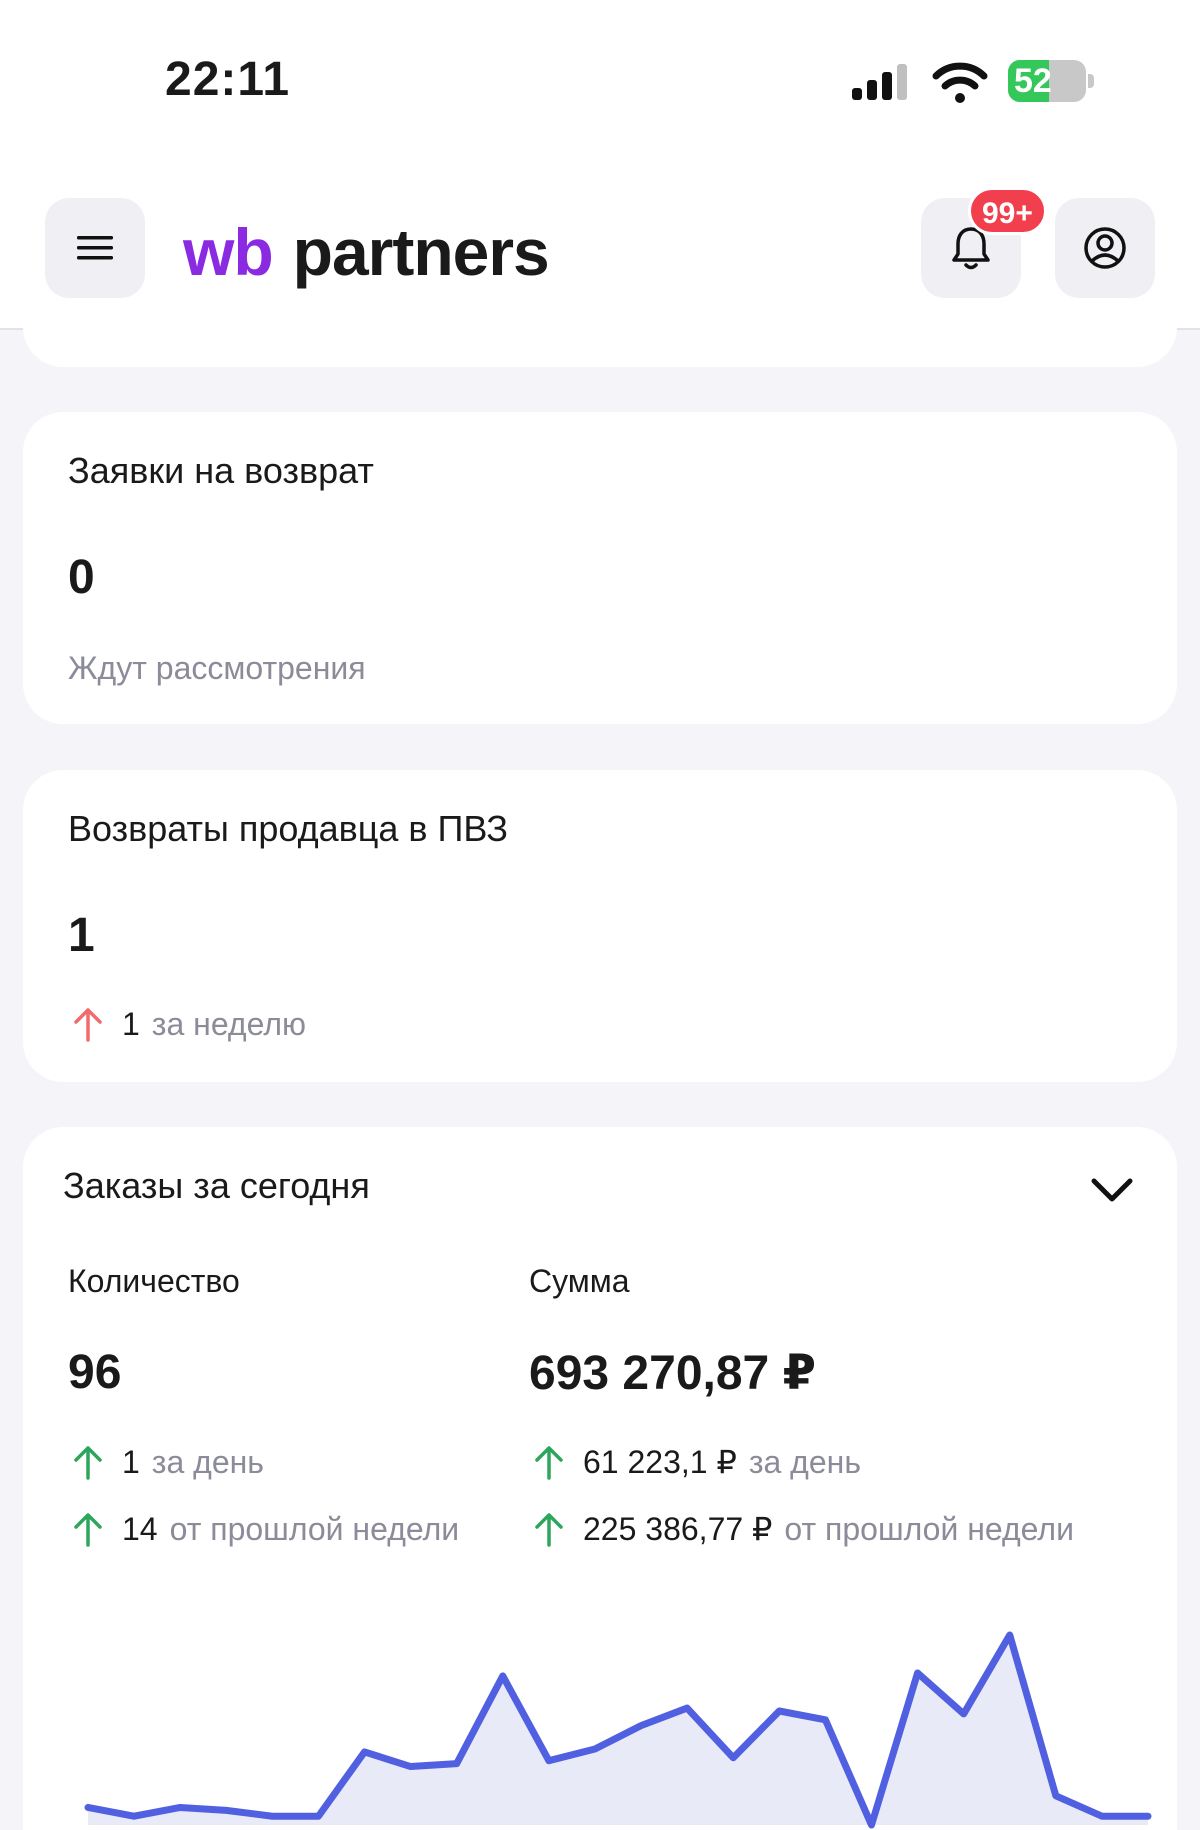 This screenshot has height=1830, width=1200. I want to click on hamburger-icon, so click(95, 248).